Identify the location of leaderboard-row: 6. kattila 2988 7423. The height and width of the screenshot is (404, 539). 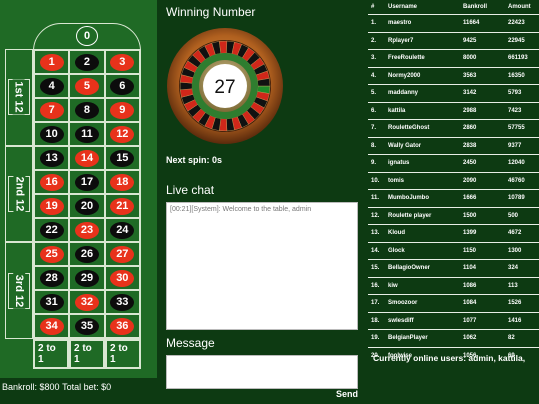
(453, 110).